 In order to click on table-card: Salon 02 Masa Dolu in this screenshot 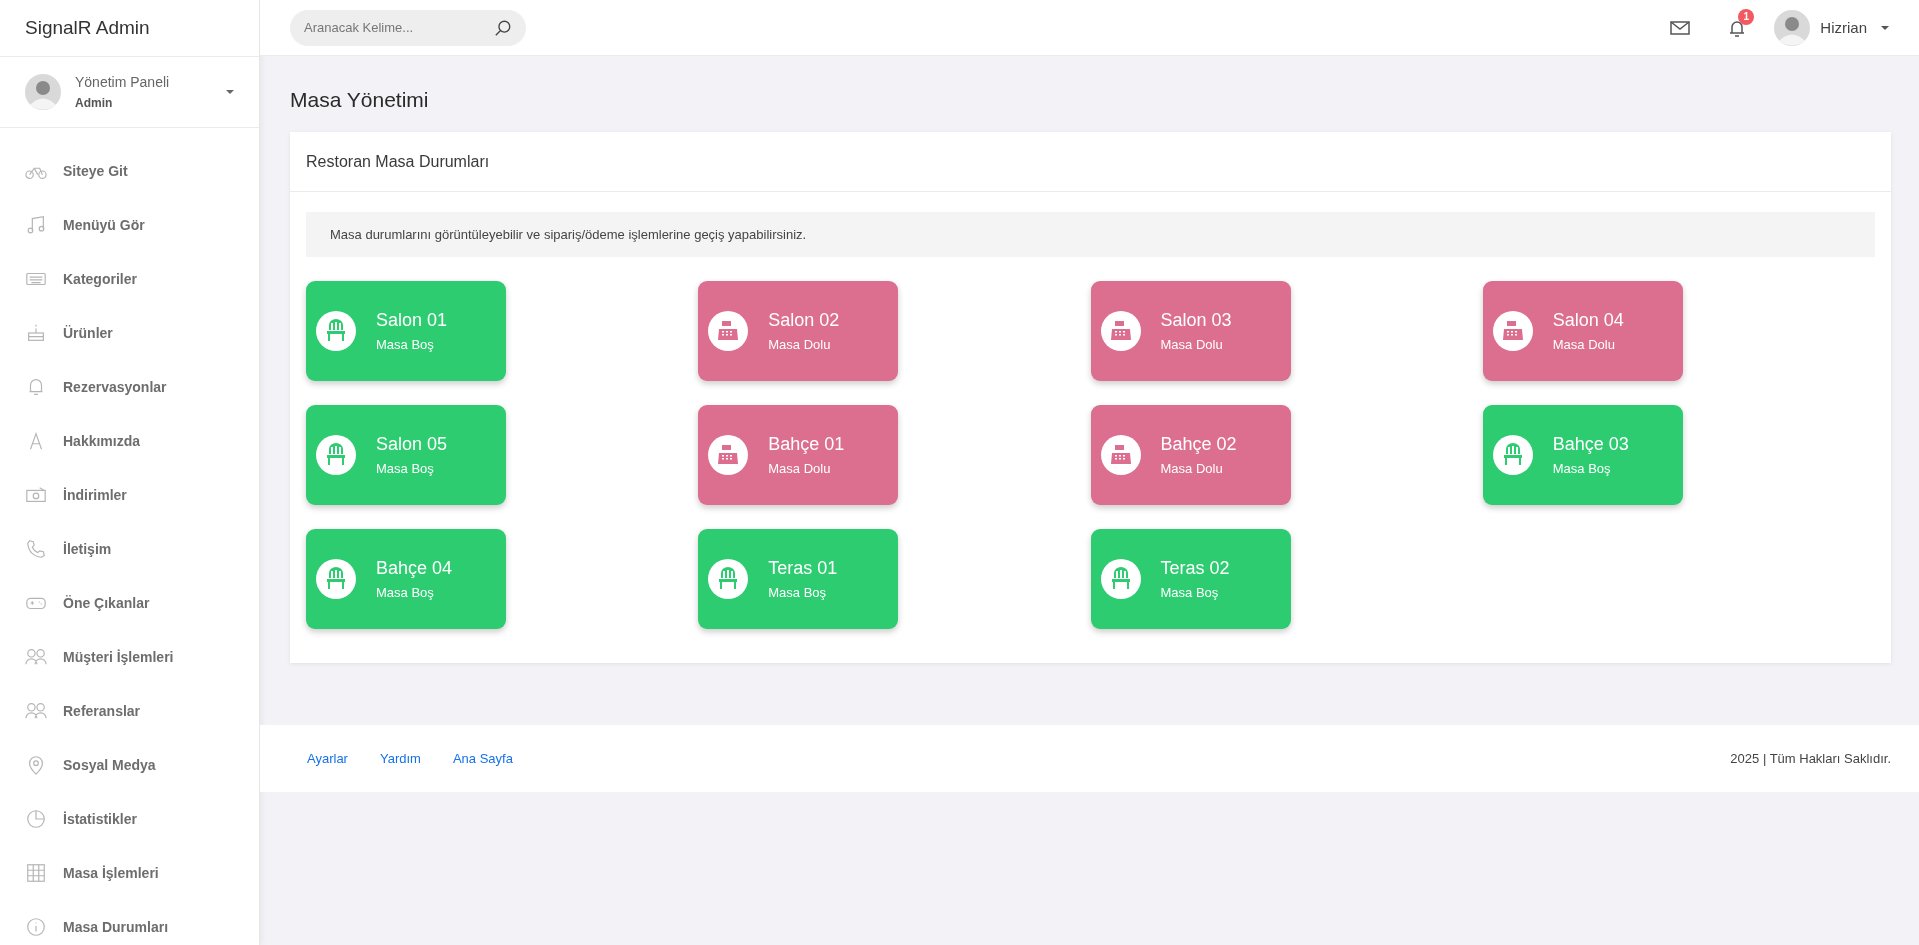, I will do `click(798, 331)`.